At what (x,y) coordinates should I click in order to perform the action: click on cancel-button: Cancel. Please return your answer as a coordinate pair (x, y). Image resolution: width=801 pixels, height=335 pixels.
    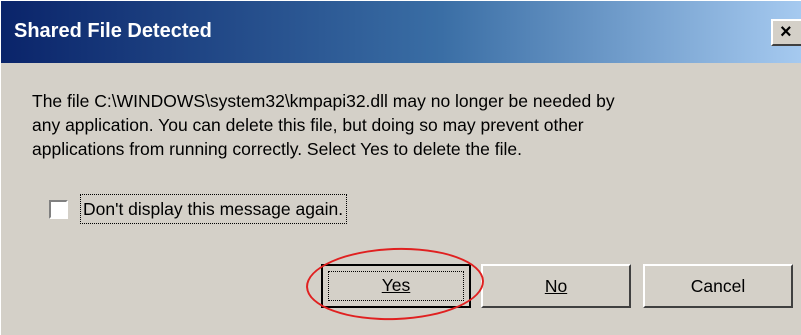
    Looking at the image, I should click on (718, 286).